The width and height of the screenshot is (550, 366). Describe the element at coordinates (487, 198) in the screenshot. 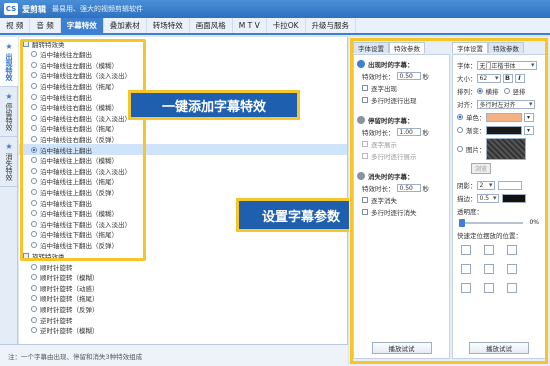

I see `stroke-select: 0.5` at that location.